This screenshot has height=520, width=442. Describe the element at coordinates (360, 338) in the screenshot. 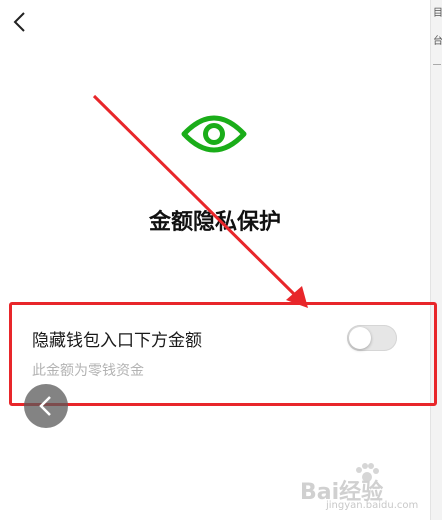

I see `toggle-knob` at that location.